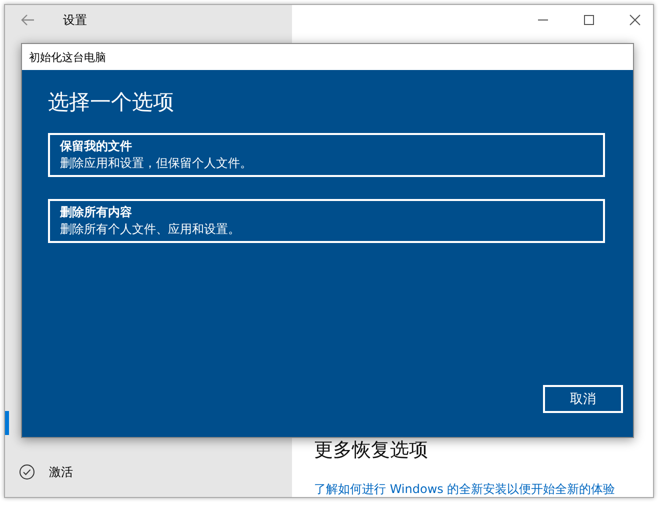  Describe the element at coordinates (111, 102) in the screenshot. I see `dialog-heading: 选择一个选项` at that location.